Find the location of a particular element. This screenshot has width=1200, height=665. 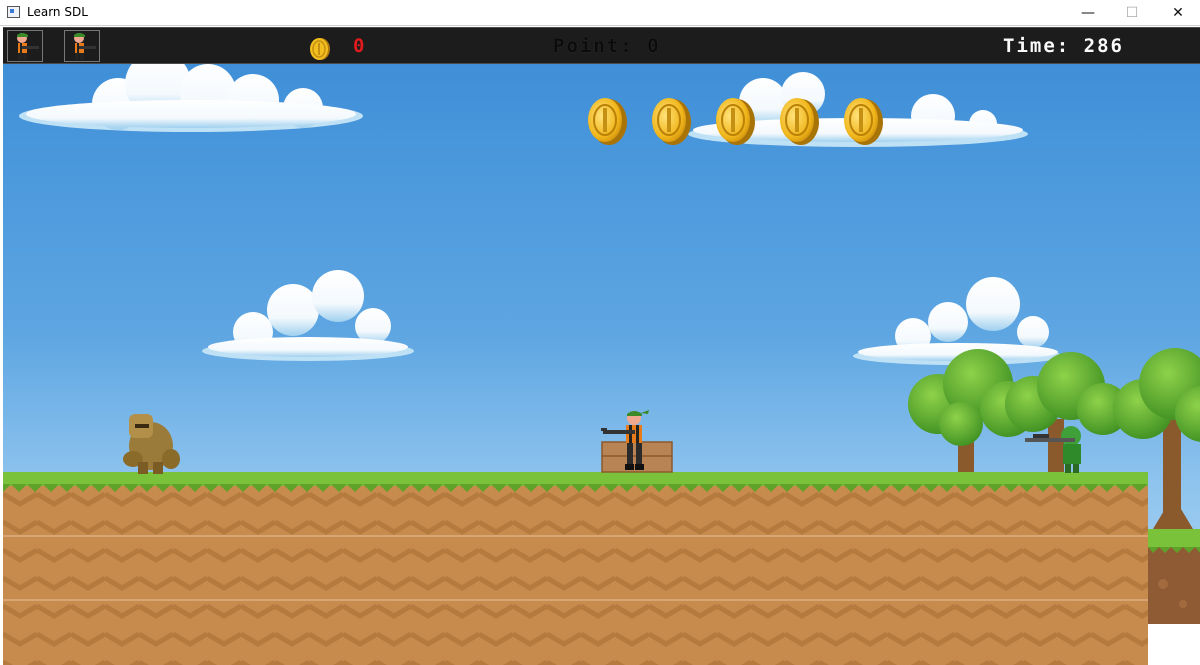

time-value: 286 is located at coordinates (1103, 46).